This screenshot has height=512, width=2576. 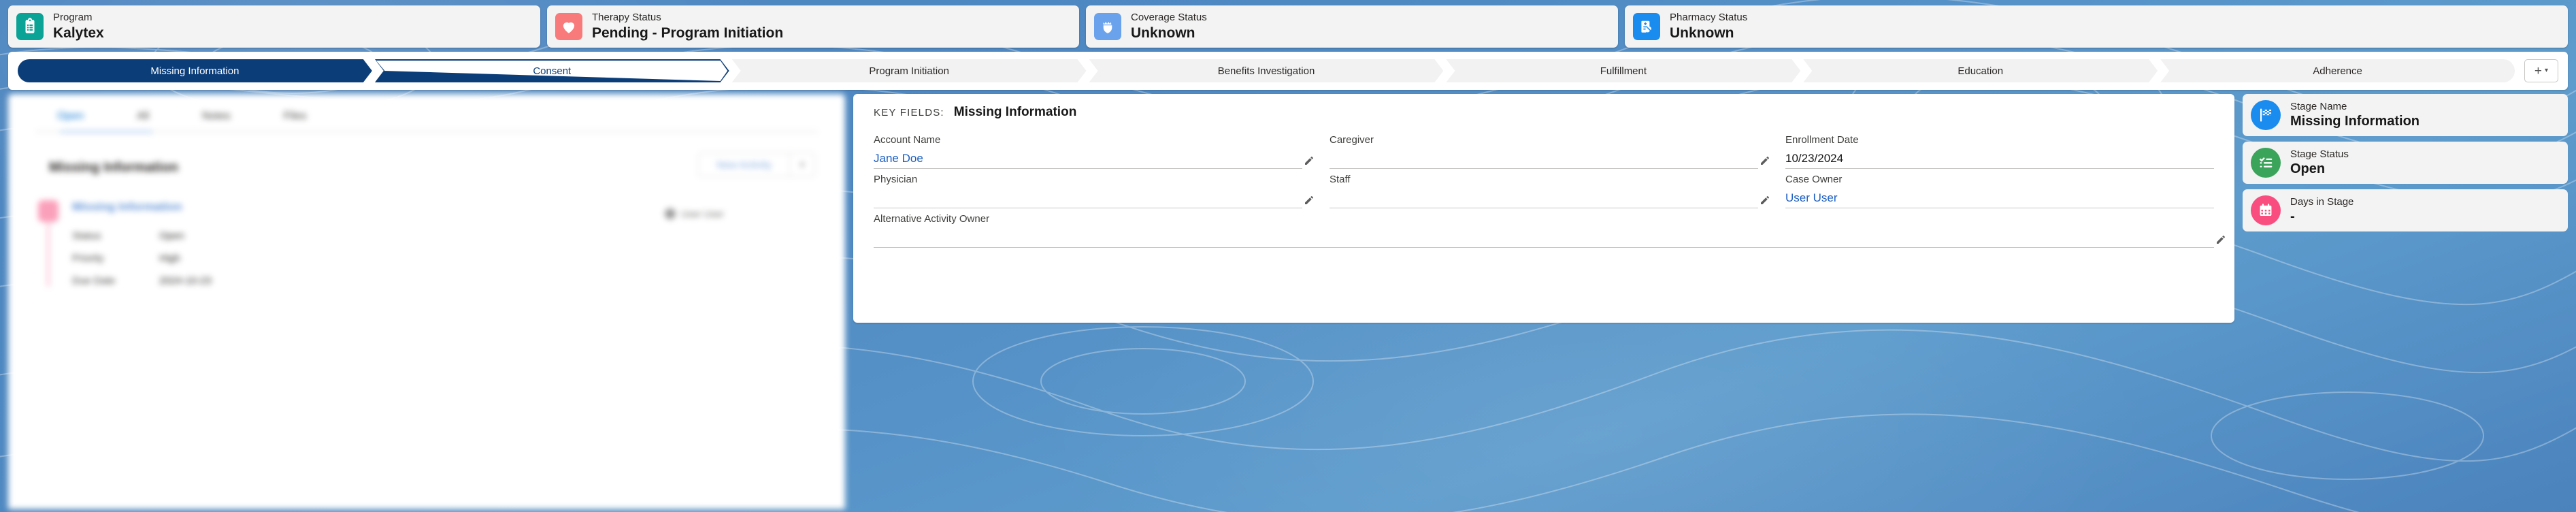 I want to click on highlight-card-coverage-status: Coverage Status Unknown, so click(x=1352, y=26).